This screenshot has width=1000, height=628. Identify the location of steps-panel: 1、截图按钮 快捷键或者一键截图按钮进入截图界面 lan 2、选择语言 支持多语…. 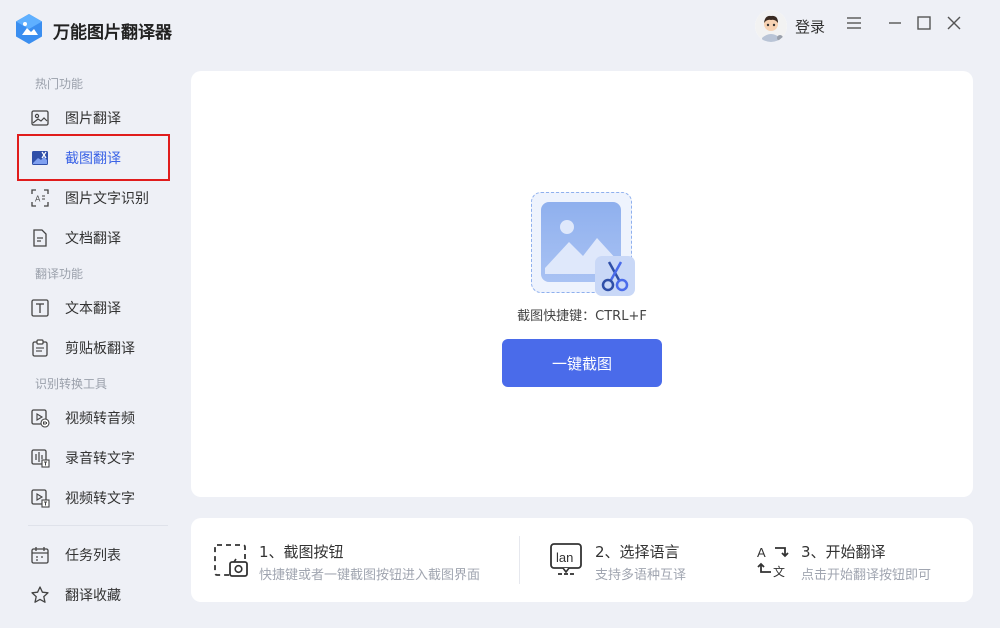
(582, 560).